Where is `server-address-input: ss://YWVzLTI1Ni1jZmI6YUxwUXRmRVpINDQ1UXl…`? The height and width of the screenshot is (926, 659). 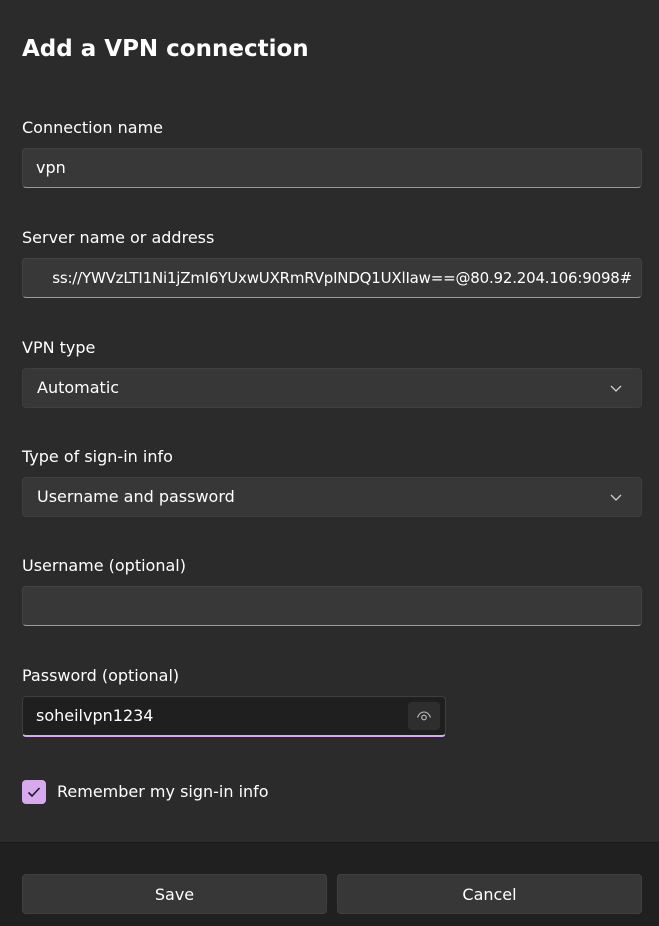
server-address-input: ss://YWVzLTI1Ni1jZmI6YUxwUXRmRVpINDQ1UXl… is located at coordinates (332, 278).